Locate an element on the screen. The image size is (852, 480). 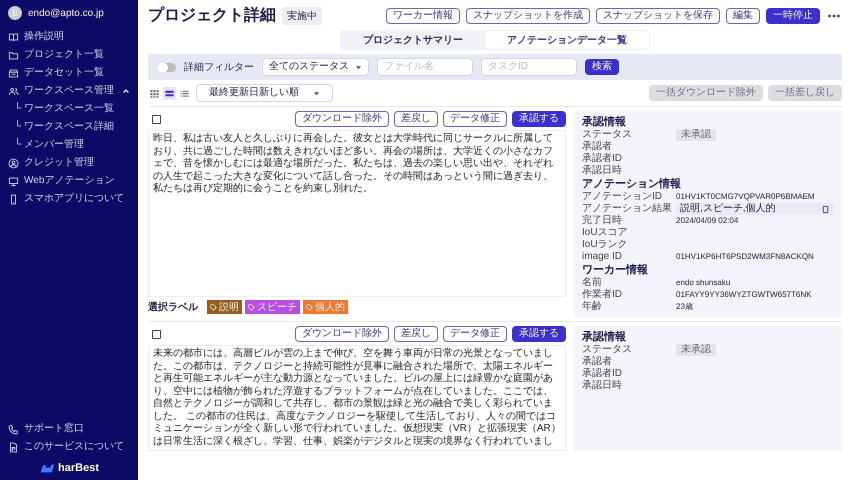
info-label: IoUスコア is located at coordinates (605, 233).